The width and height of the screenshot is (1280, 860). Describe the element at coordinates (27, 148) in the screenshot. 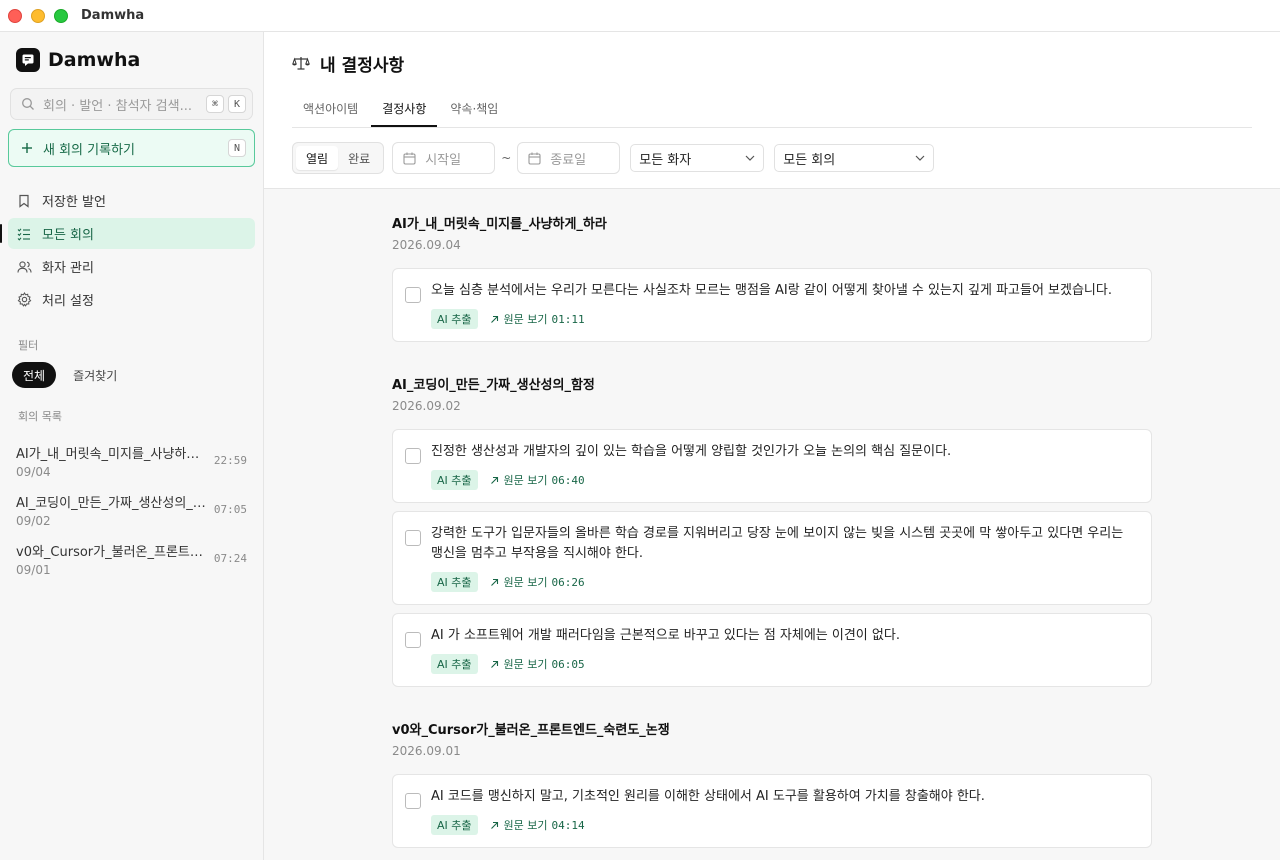

I see `plus-icon` at that location.